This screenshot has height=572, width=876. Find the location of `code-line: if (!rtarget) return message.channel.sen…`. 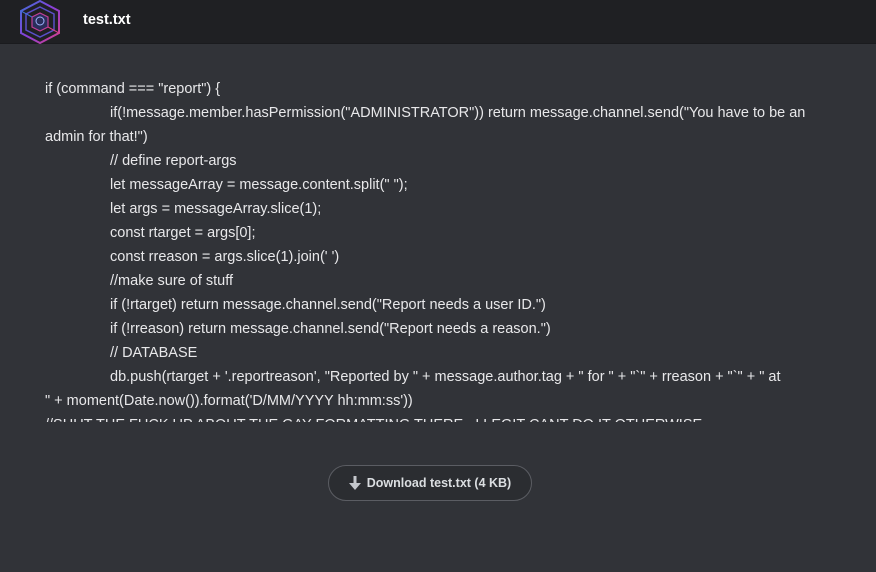

code-line: if (!rtarget) return message.channel.sen… is located at coordinates (328, 305).